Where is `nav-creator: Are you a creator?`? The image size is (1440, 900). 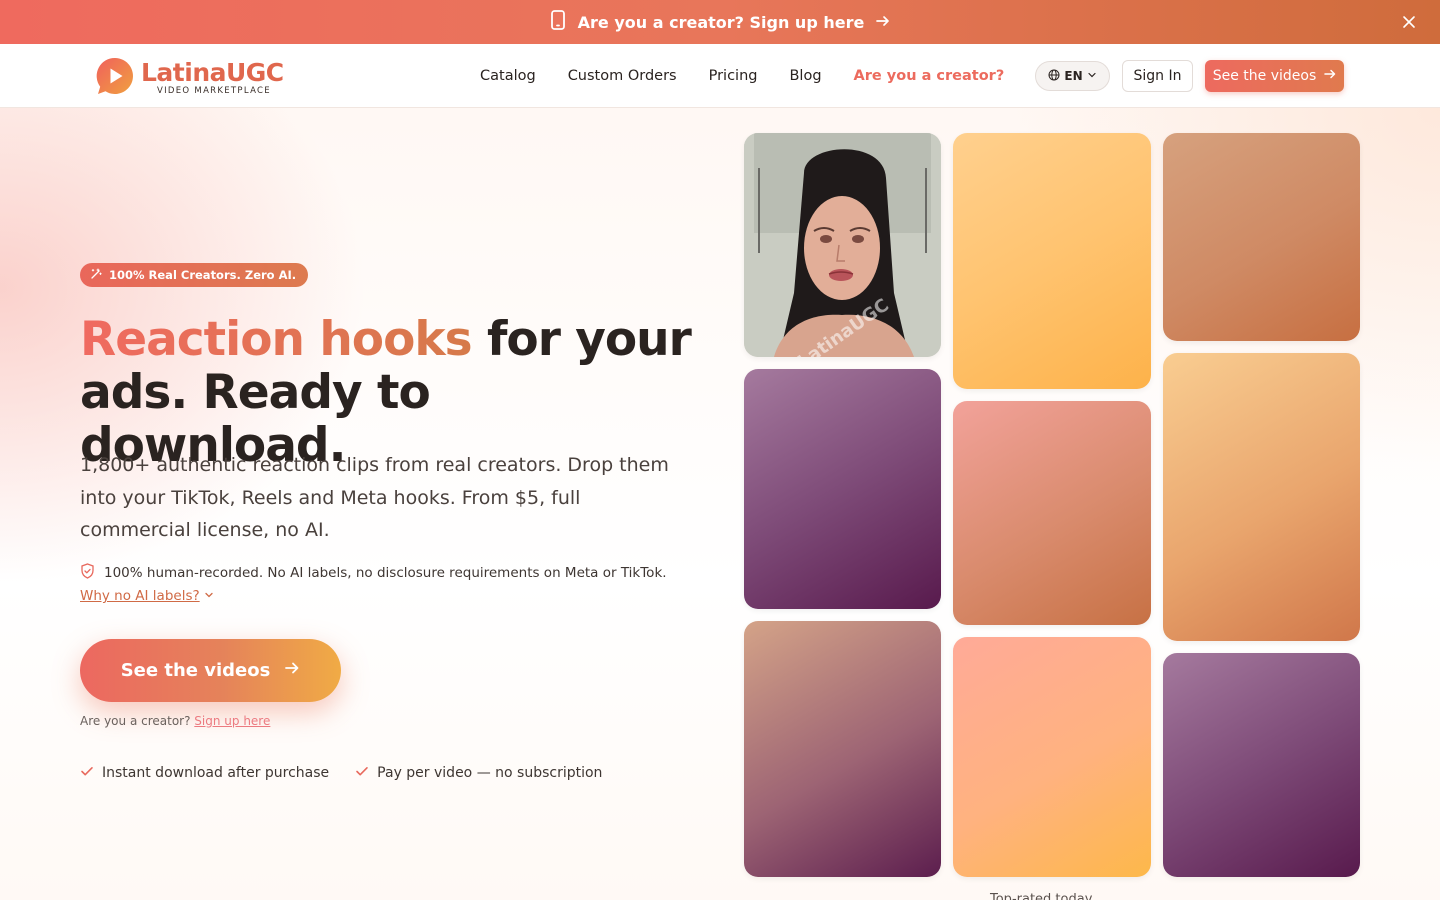 nav-creator: Are you a creator? is located at coordinates (929, 76).